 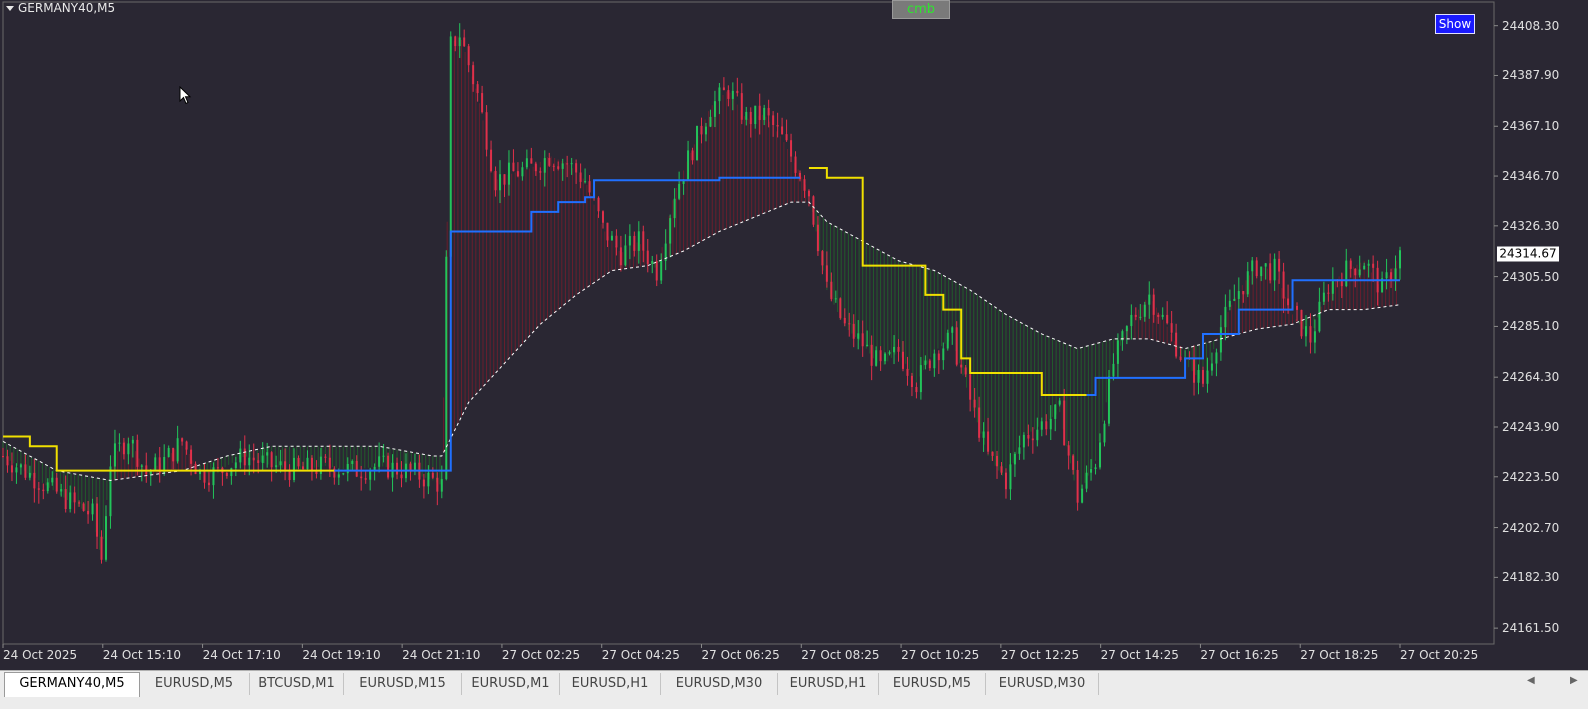 What do you see at coordinates (1531, 126) in the screenshot?
I see `price-tick-label: 24367.10` at bounding box center [1531, 126].